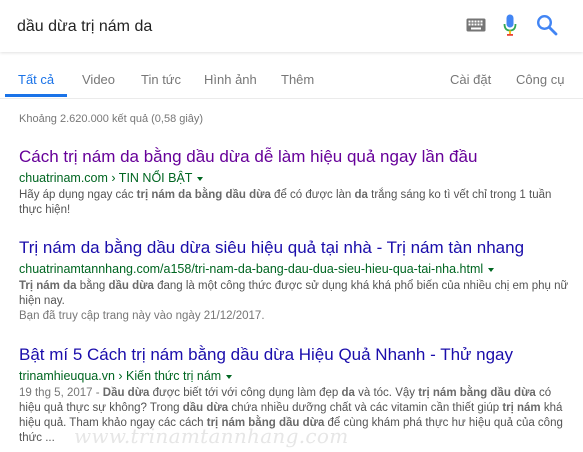 This screenshot has height=452, width=583. Describe the element at coordinates (78, 195) in the screenshot. I see `snippet-text: Hãy áp dụng ngay các` at that location.